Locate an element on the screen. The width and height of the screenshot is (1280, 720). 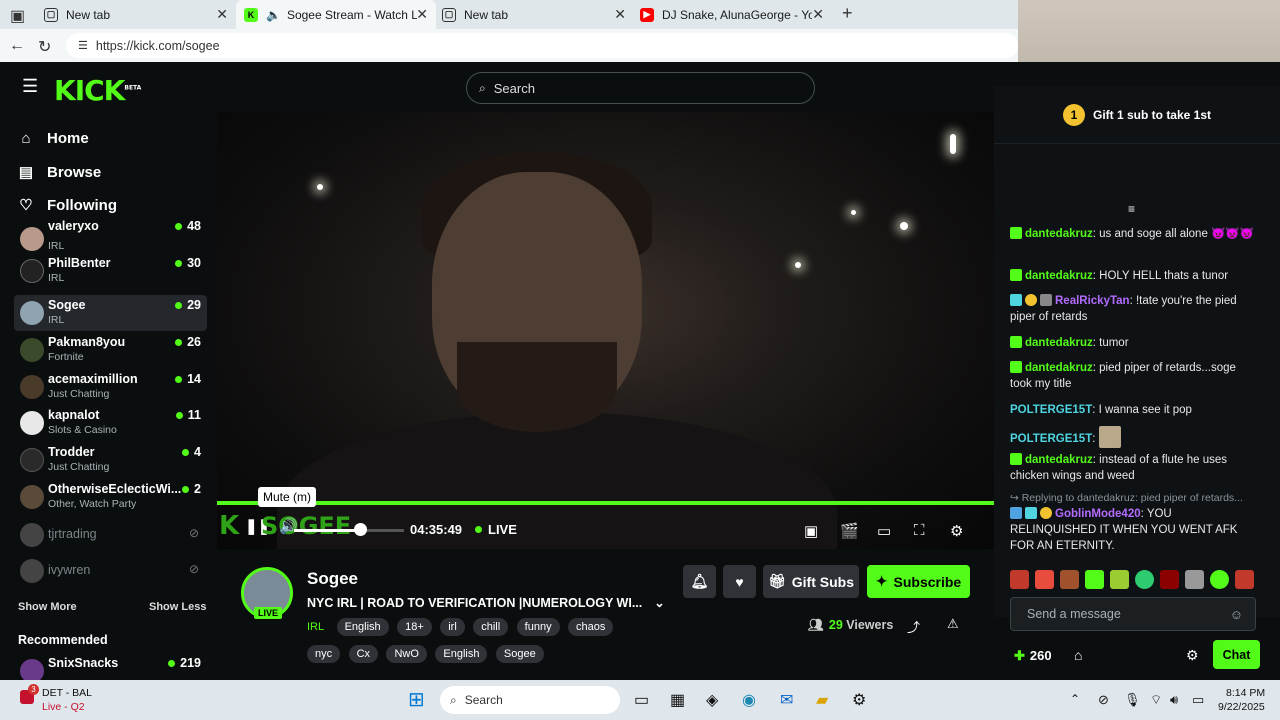
app-icon: ⚙ is located at coordinates (859, 700).